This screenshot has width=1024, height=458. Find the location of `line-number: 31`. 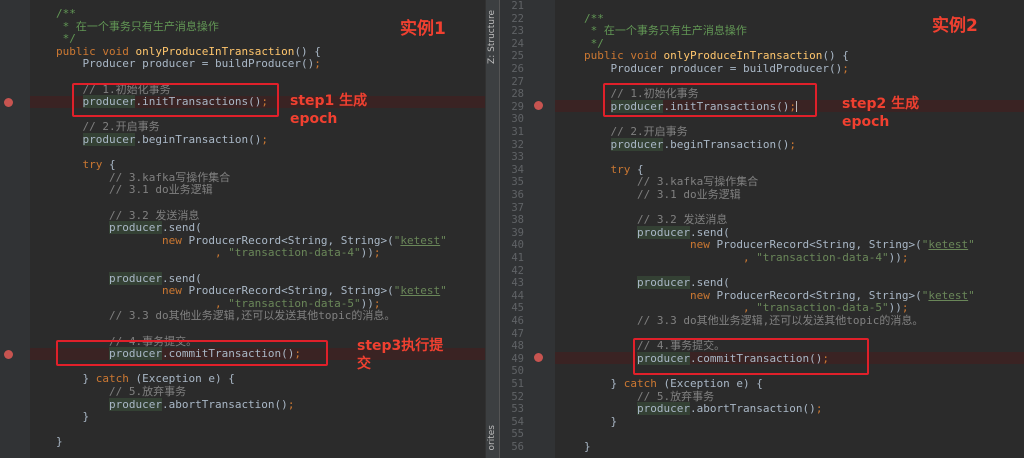

line-number: 31 is located at coordinates (517, 132).